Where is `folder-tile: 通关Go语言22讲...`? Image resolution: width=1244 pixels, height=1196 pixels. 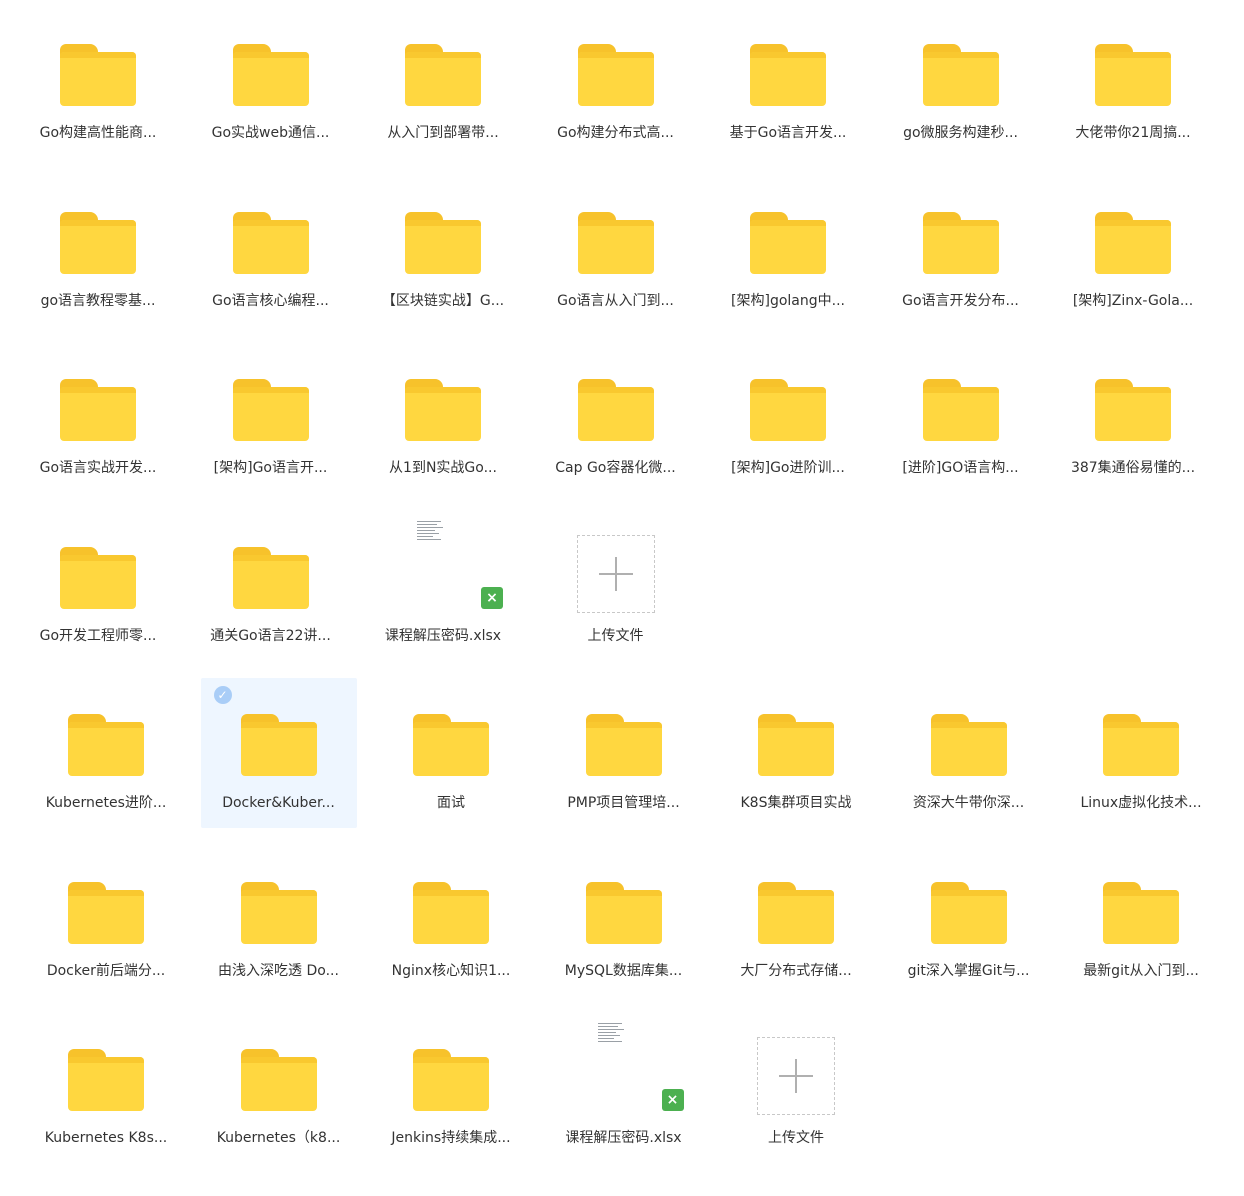
folder-tile: 通关Go语言22讲... is located at coordinates (271, 586).